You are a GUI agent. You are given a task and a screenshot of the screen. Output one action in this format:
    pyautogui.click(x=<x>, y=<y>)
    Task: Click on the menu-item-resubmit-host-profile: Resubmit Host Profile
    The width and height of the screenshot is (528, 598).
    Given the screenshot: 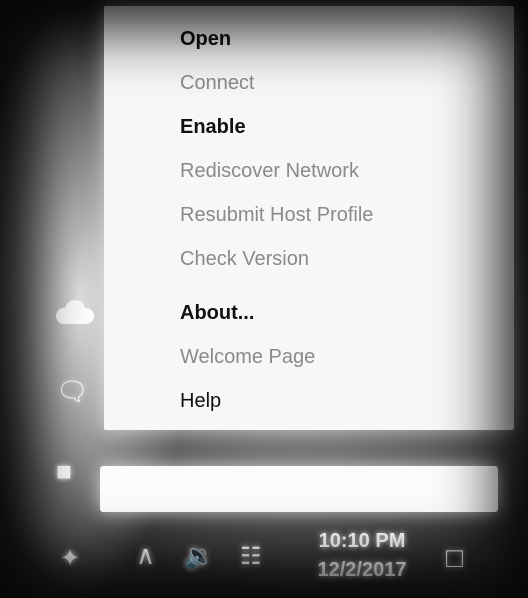 What is the action you would take?
    pyautogui.click(x=277, y=215)
    